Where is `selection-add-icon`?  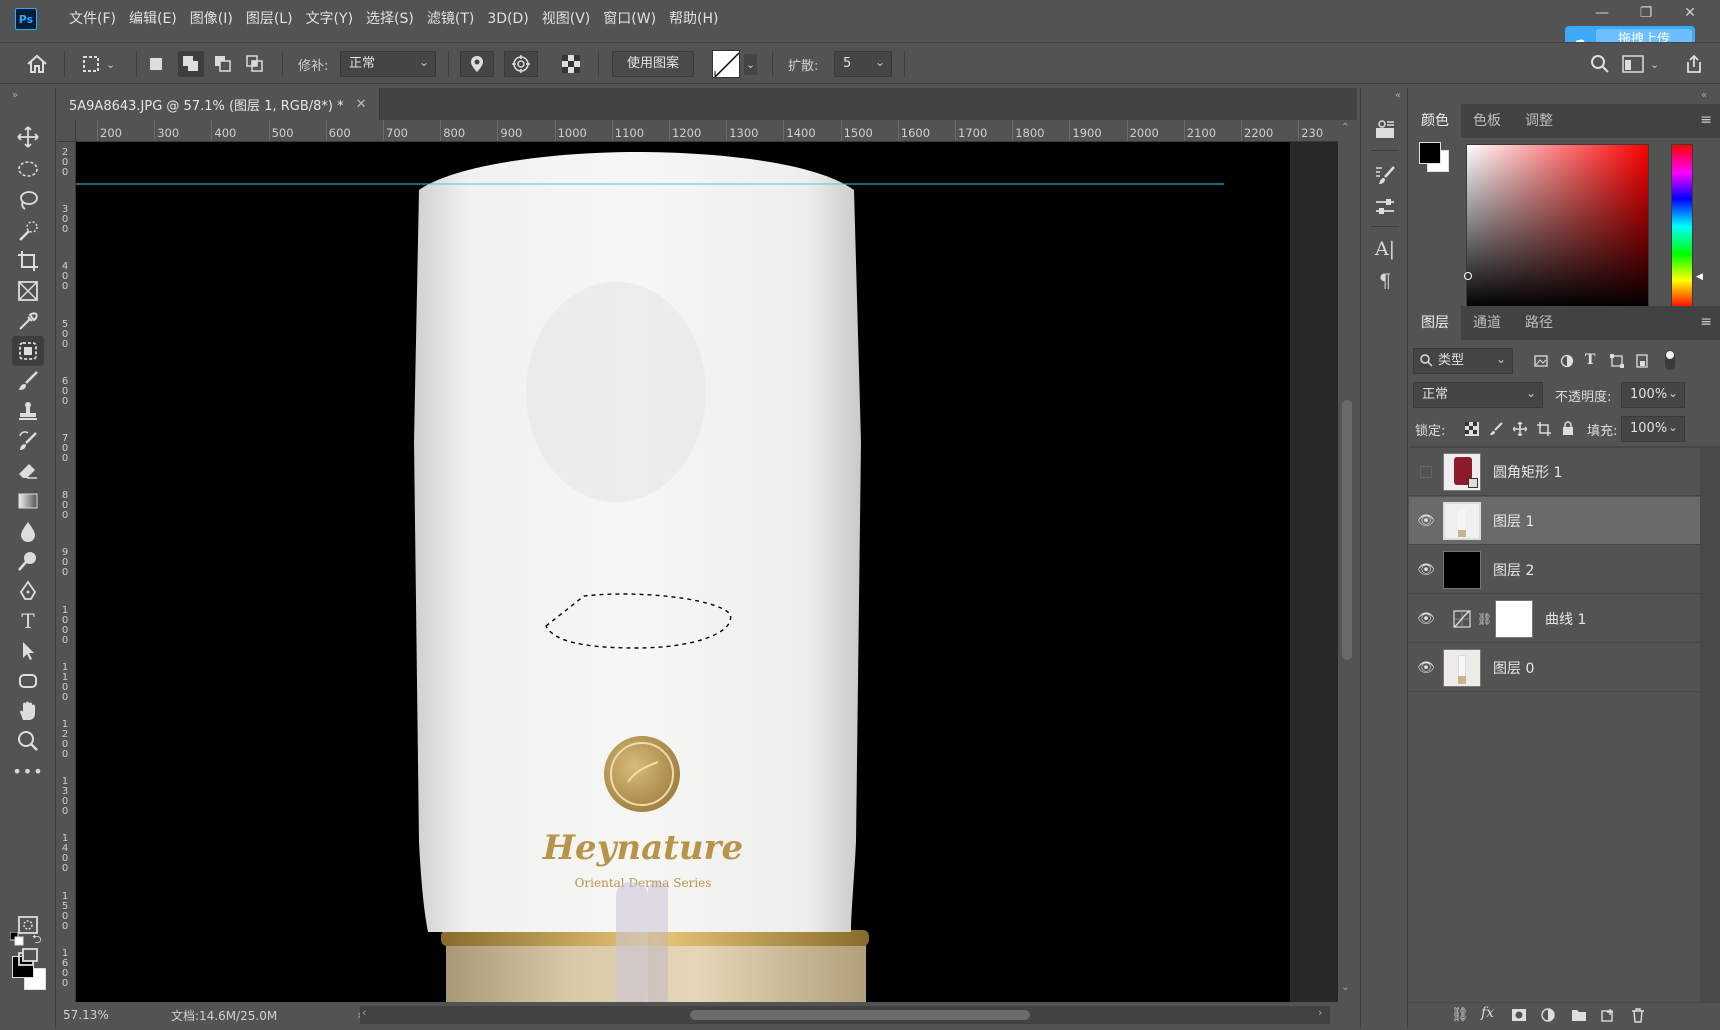
selection-add-icon is located at coordinates (191, 64).